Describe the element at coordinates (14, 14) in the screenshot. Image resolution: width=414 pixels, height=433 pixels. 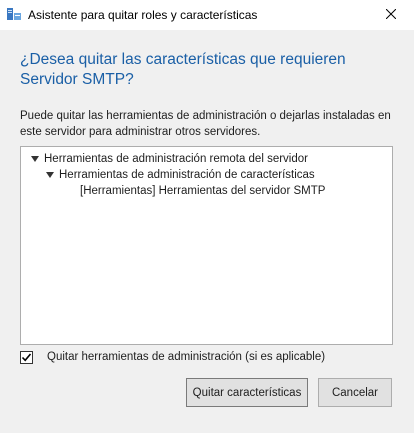
I see `server-manager-icon` at that location.